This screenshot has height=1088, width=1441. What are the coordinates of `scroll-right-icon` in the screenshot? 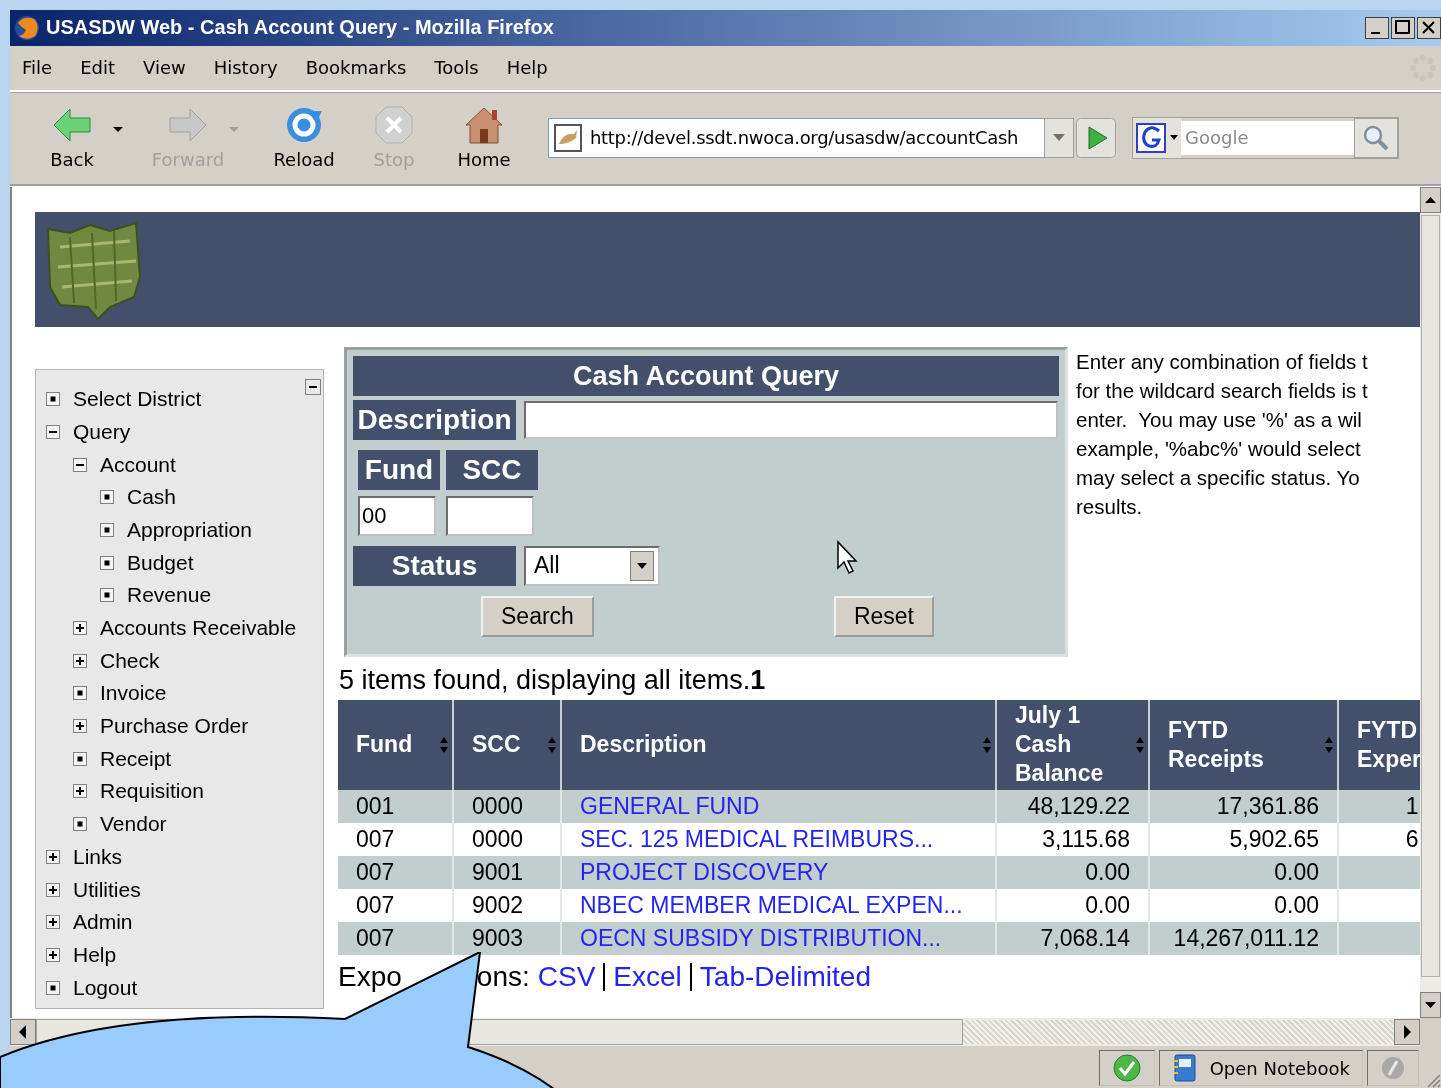 It's located at (1407, 1032).